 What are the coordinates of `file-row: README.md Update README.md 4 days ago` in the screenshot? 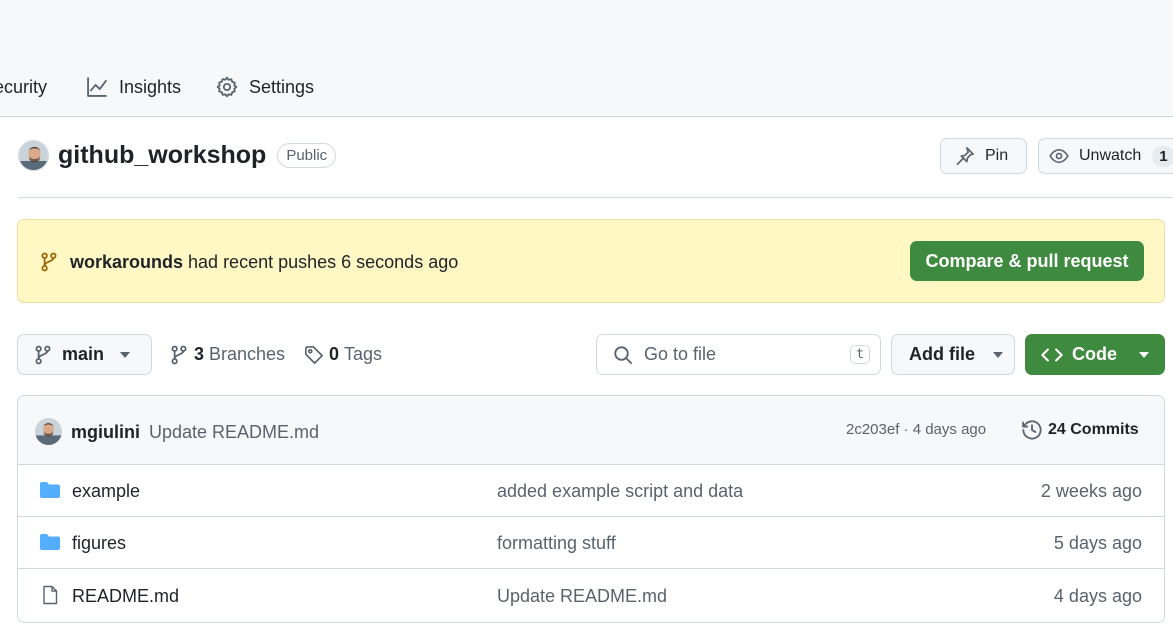 It's located at (591, 596).